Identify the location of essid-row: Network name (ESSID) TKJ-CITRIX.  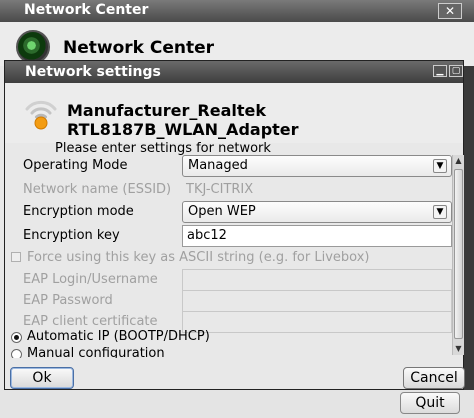
(225, 190).